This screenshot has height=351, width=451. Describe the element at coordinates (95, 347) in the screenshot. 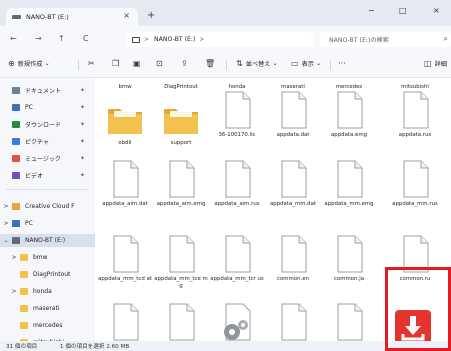

I see `selection-info: 1 個の項目を選択 2.60 MB` at that location.